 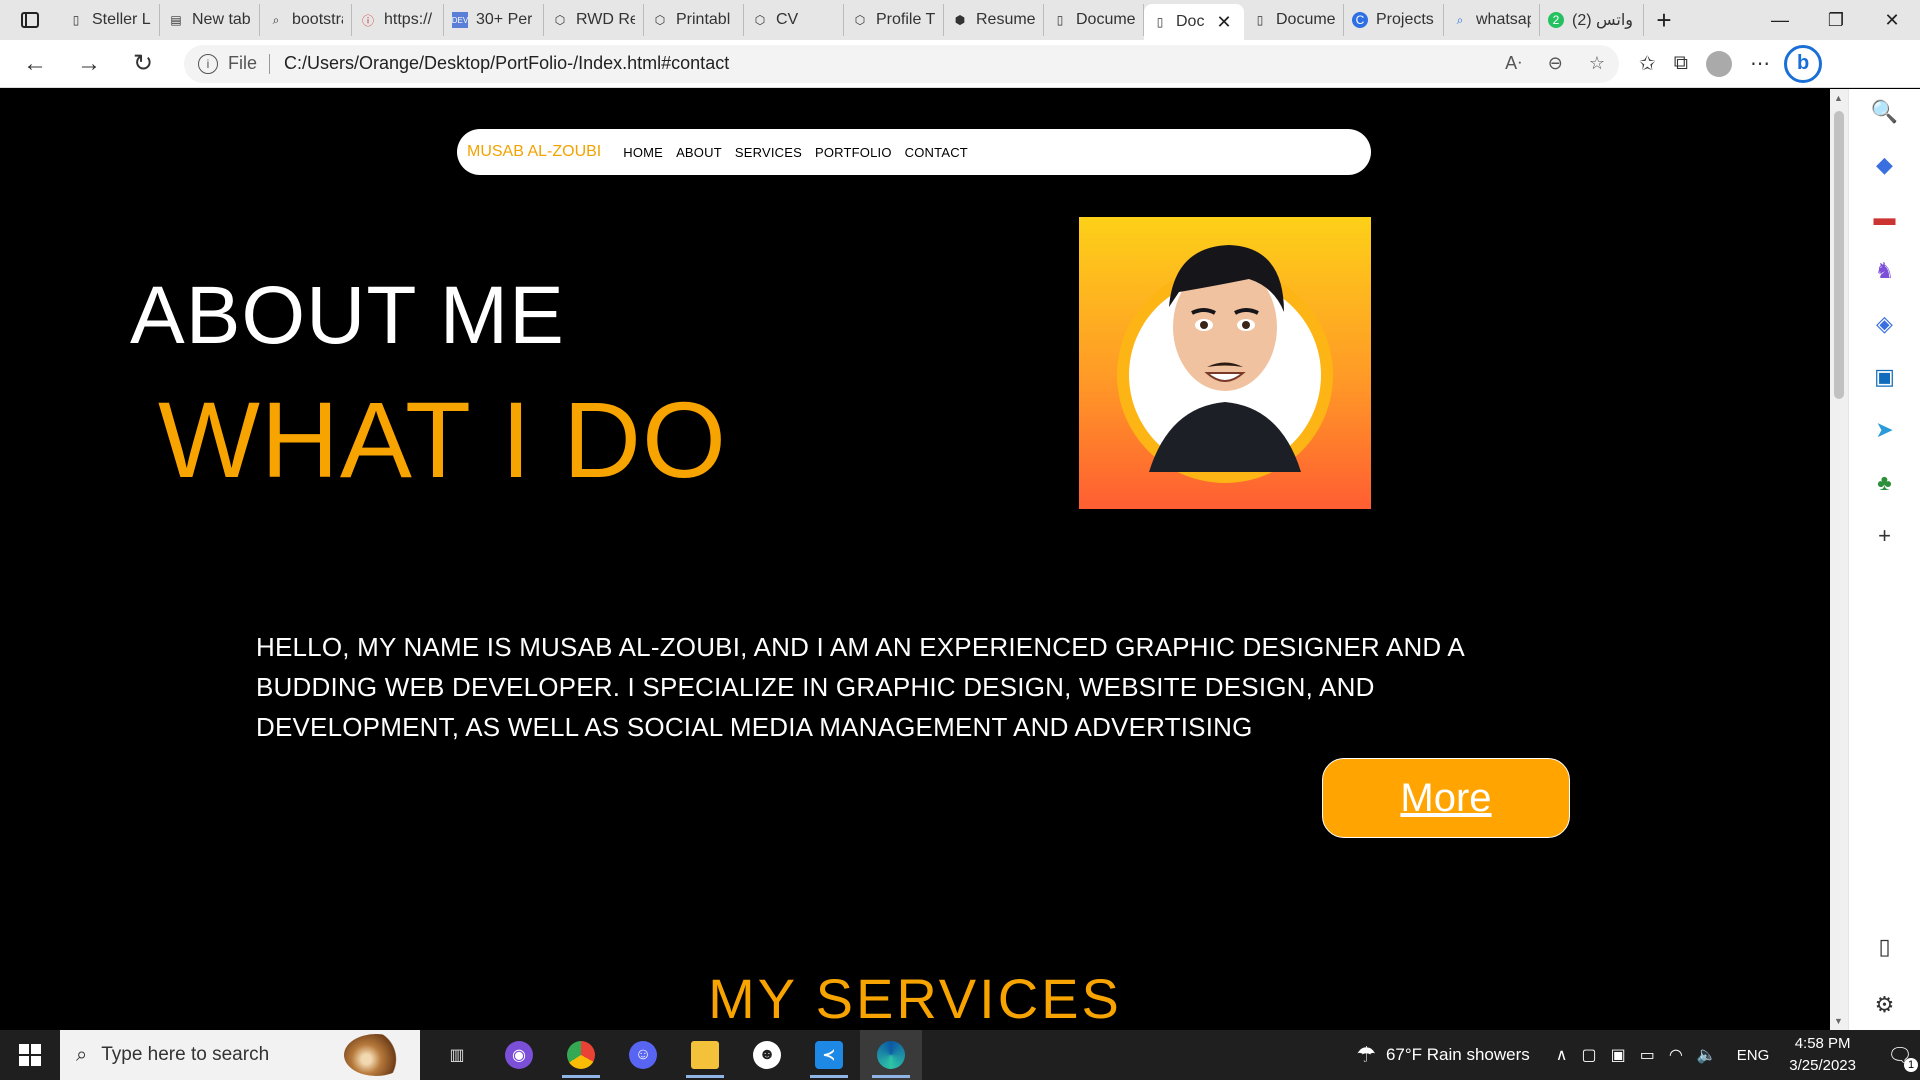 I want to click on task-view-button: ▥, so click(x=457, y=1055).